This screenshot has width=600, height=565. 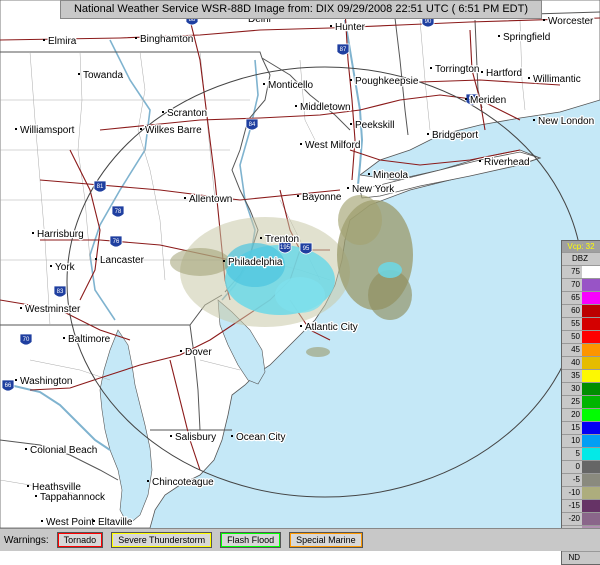 What do you see at coordinates (26, 540) in the screenshot?
I see `warnings-label: Warnings:` at bounding box center [26, 540].